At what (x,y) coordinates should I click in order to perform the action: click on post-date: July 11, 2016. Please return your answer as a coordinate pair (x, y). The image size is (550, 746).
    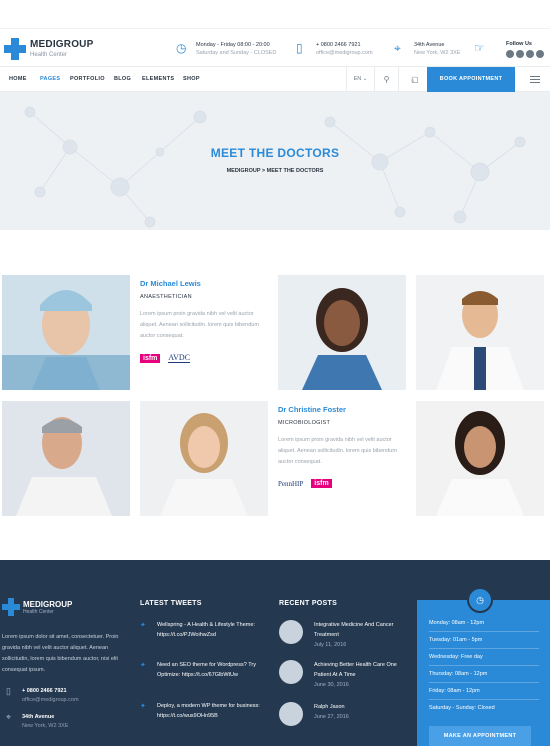
    Looking at the image, I should click on (330, 645).